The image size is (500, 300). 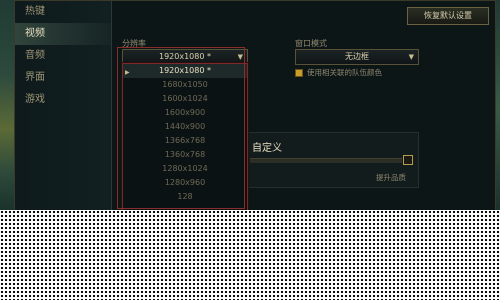 What do you see at coordinates (185, 155) in the screenshot?
I see `resolution-option: 1360x768` at bounding box center [185, 155].